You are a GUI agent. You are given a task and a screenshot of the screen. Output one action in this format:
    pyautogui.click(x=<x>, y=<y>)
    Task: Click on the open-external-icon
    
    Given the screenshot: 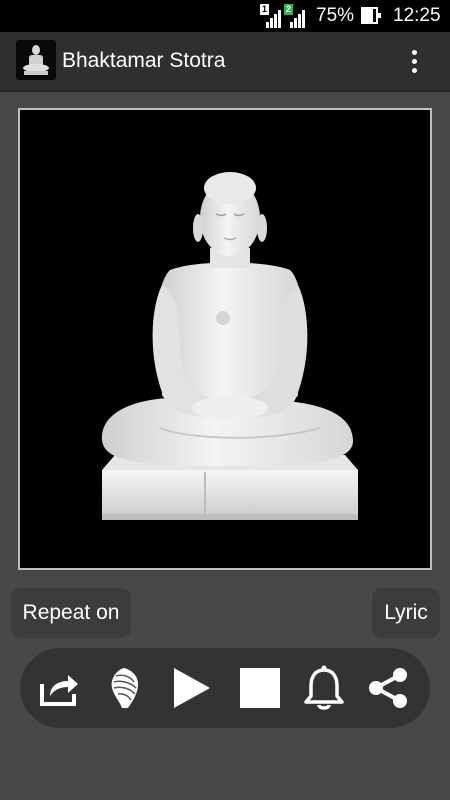 What is the action you would take?
    pyautogui.click(x=60, y=688)
    